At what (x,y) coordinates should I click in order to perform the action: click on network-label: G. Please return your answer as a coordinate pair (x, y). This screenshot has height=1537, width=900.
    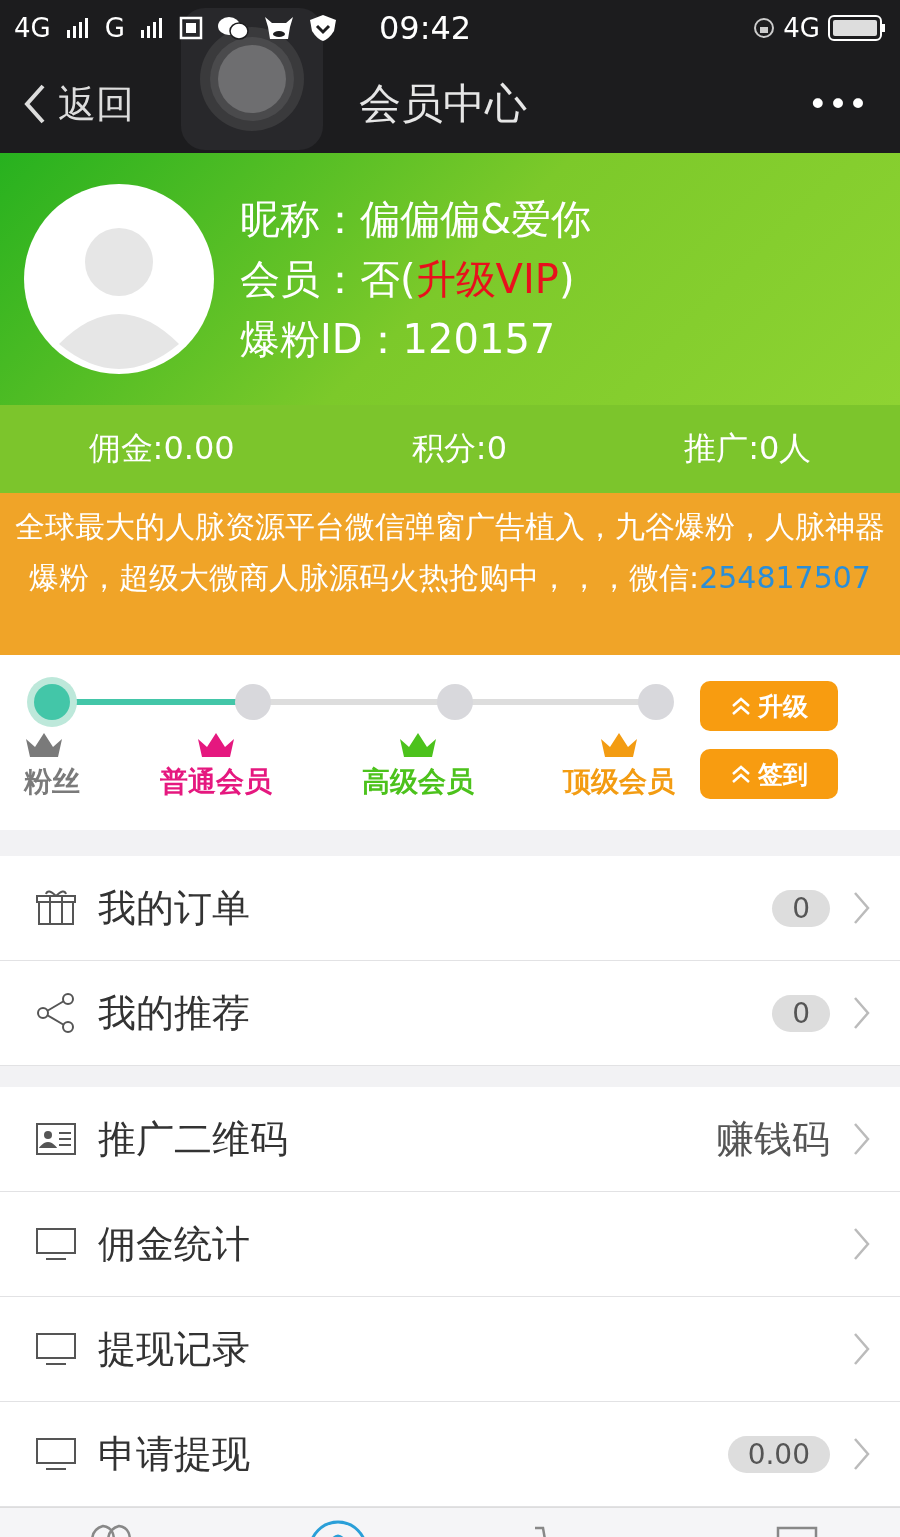
    Looking at the image, I should click on (114, 27).